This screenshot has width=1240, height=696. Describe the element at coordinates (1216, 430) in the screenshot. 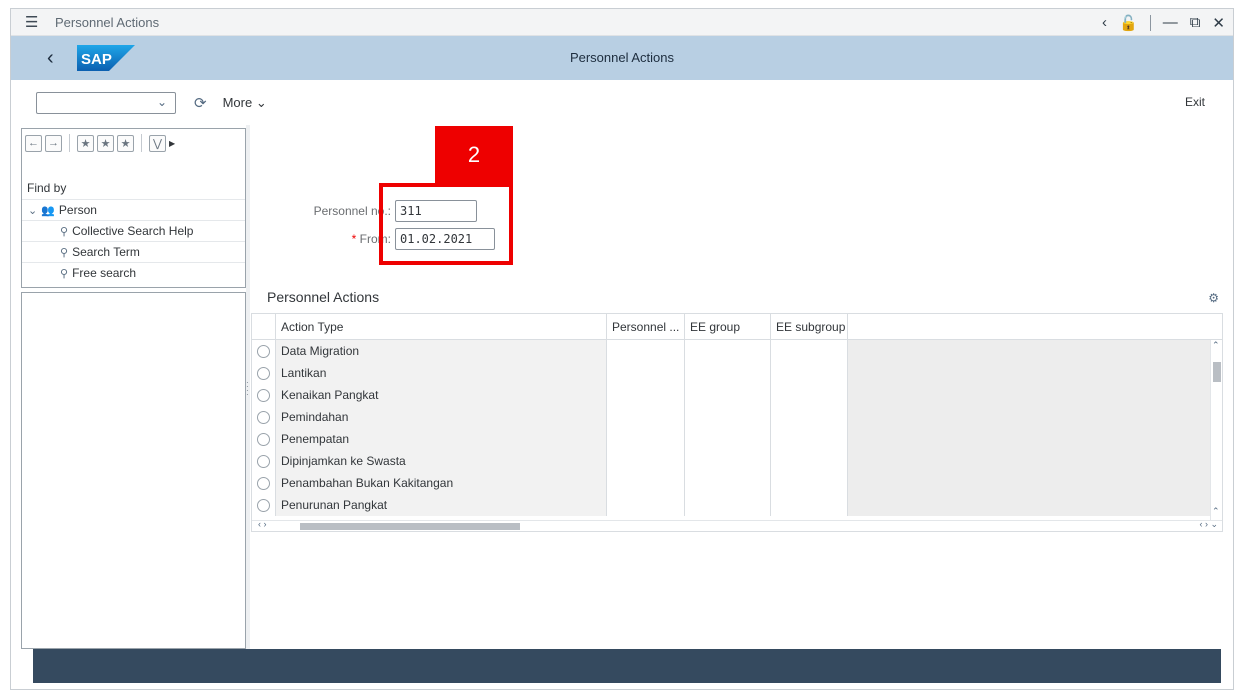

I see `vertical-scrollbar: ⌃ ⌃` at that location.